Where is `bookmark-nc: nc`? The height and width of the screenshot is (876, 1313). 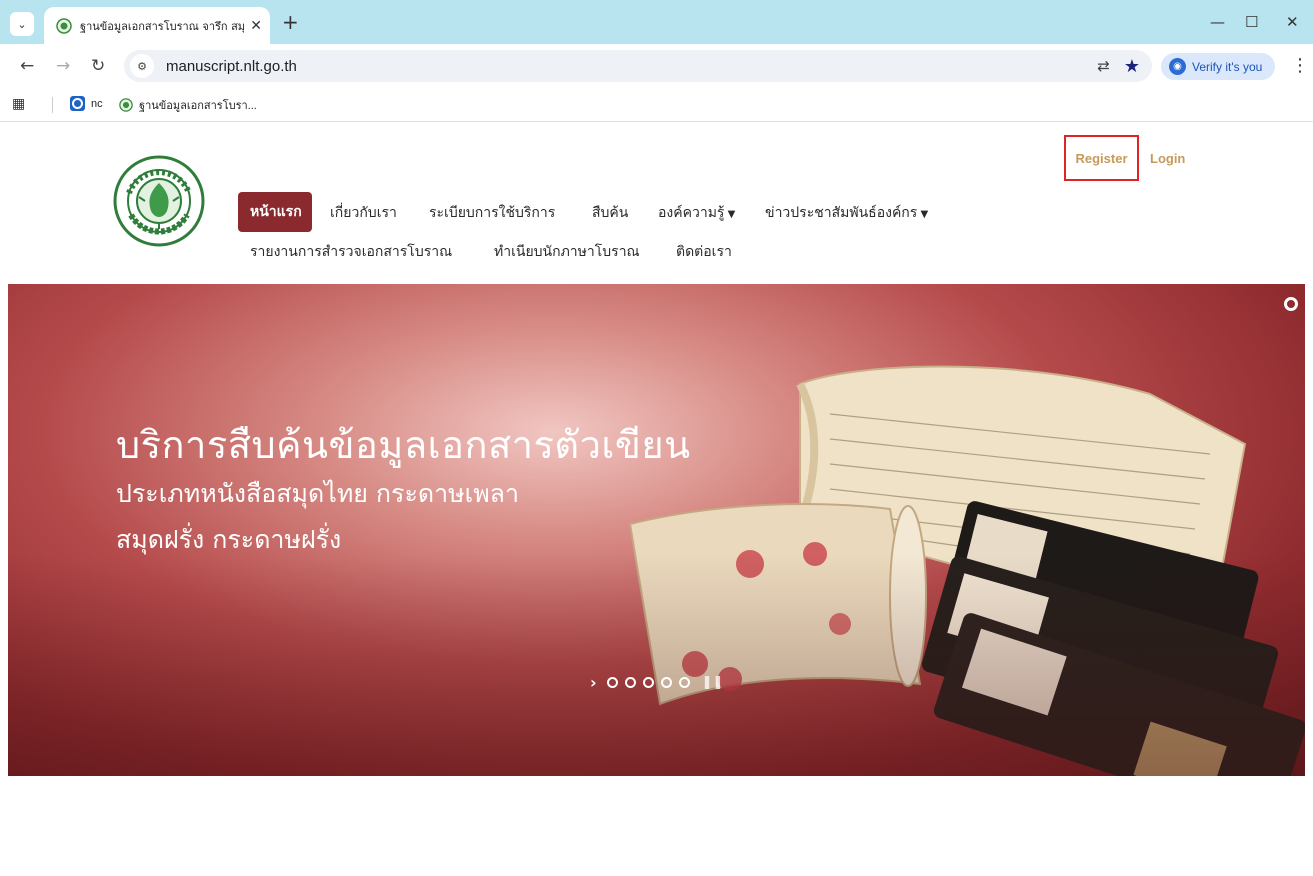 bookmark-nc: nc is located at coordinates (86, 103).